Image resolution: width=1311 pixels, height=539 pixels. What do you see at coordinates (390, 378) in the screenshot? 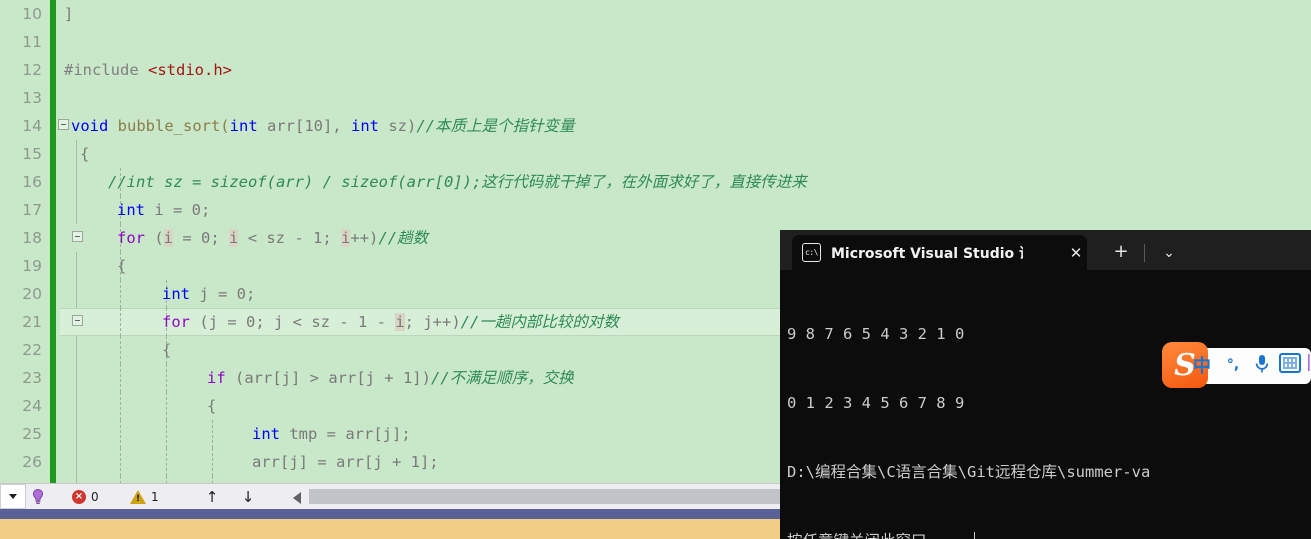
I see `code-text: if (arr[j] > arr[j + 1])//不满足顺序，交换` at bounding box center [390, 378].